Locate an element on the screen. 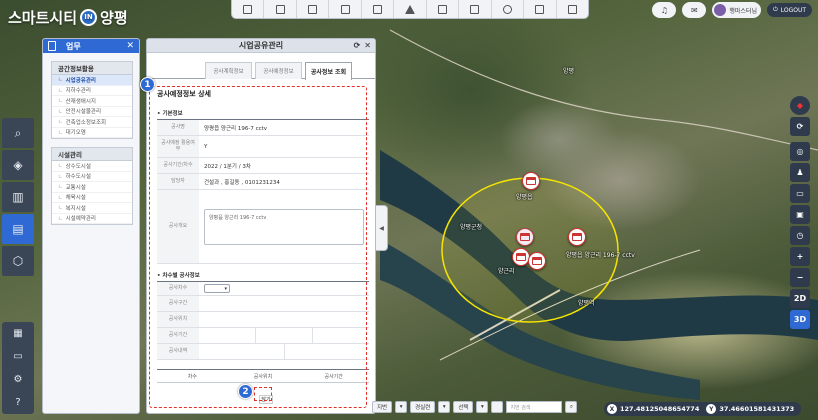 The image size is (818, 420). notification-button: ♫ is located at coordinates (664, 10).